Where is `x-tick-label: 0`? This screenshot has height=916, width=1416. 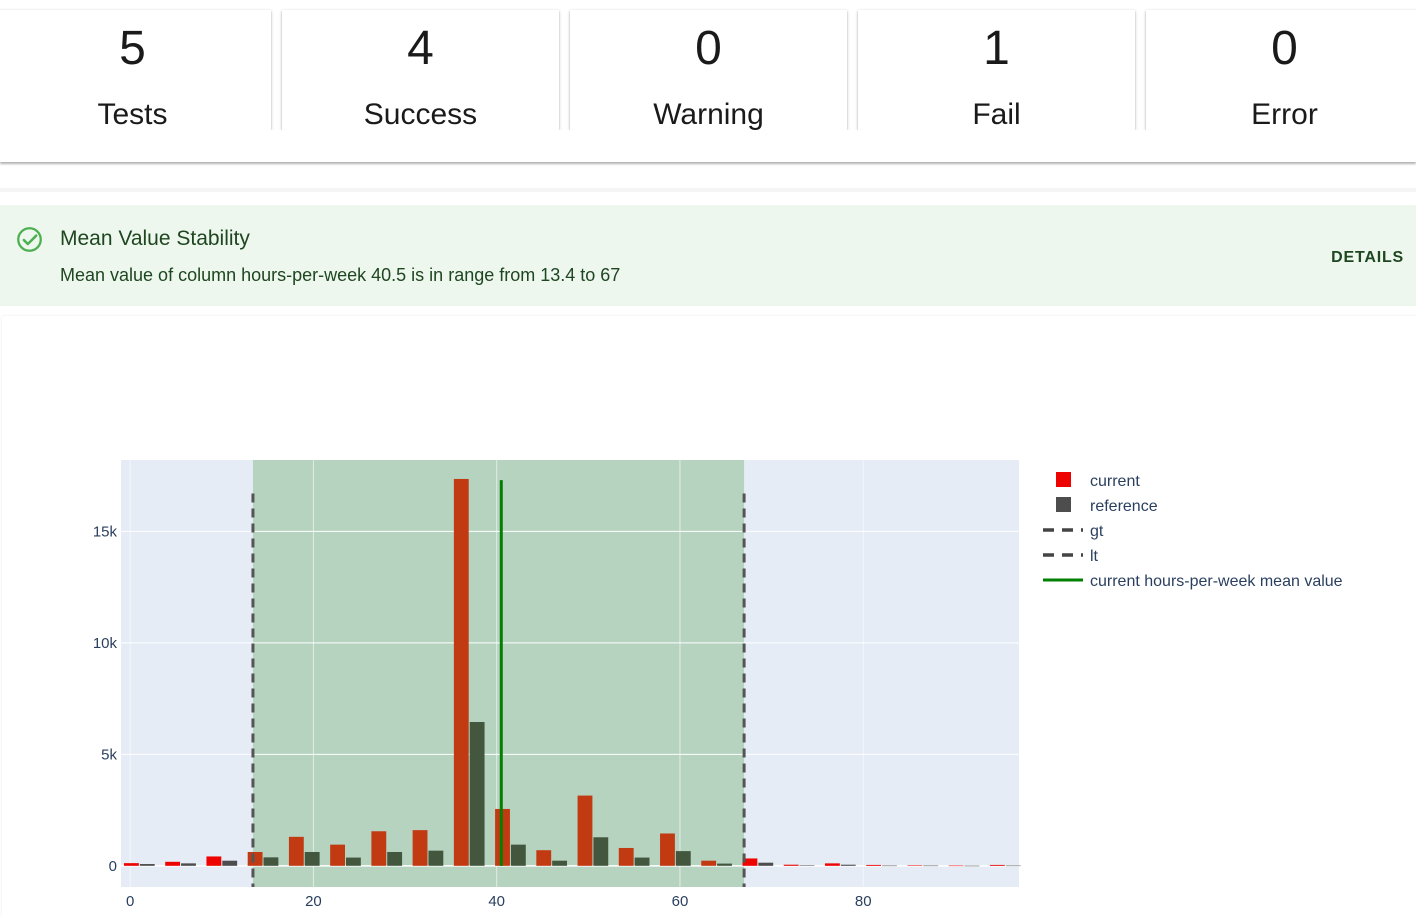
x-tick-label: 0 is located at coordinates (130, 901).